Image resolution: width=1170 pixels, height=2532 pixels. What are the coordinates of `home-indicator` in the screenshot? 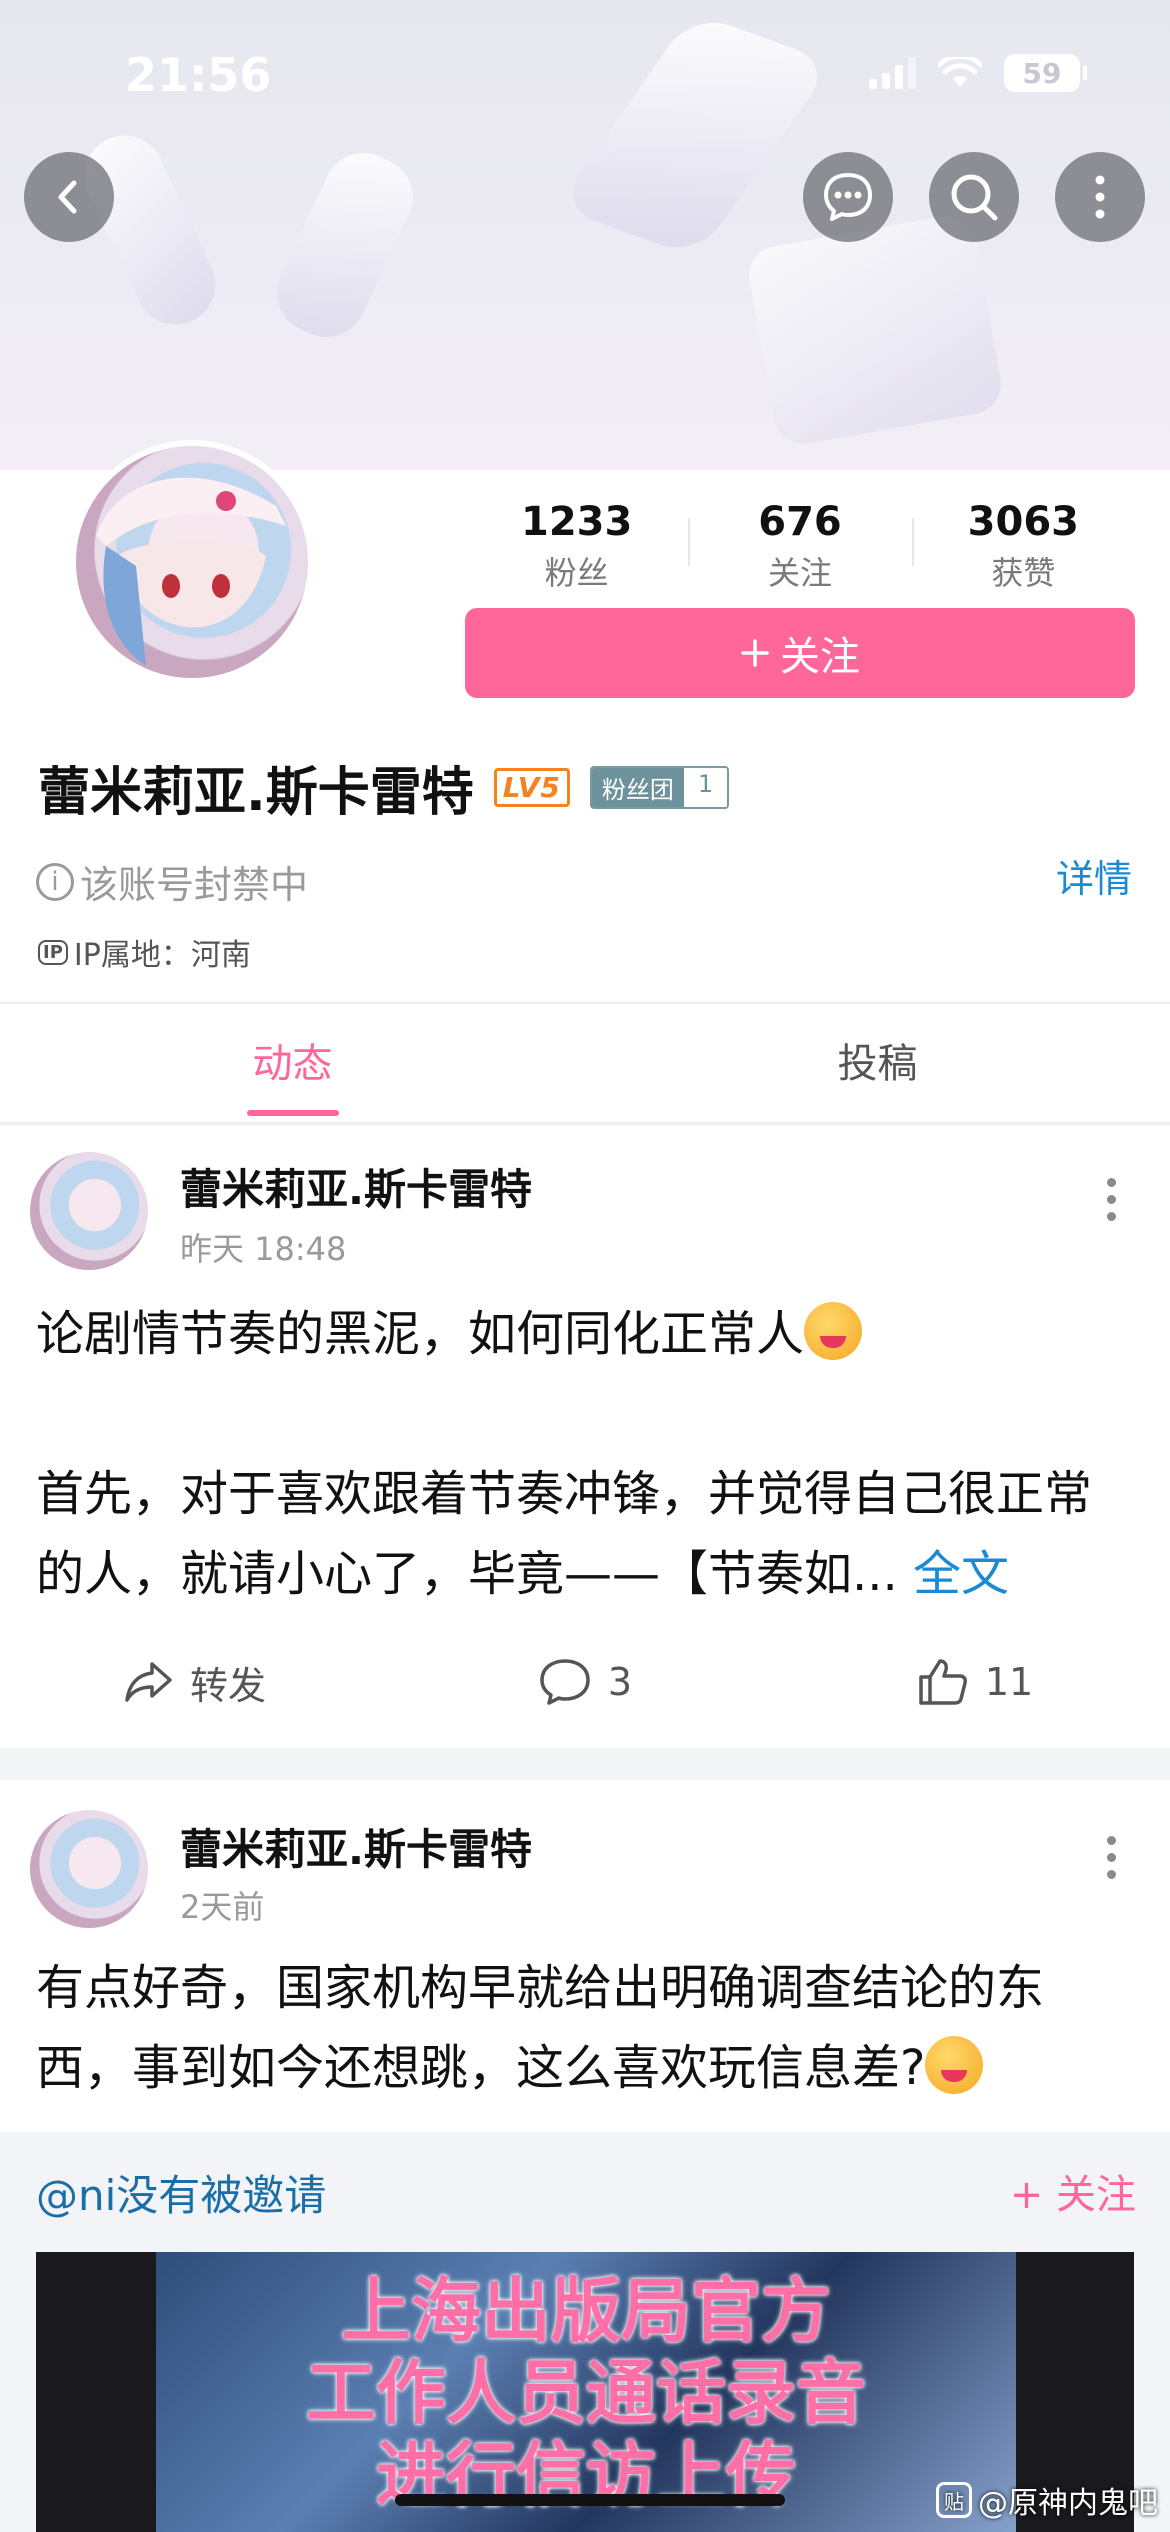 It's located at (590, 2500).